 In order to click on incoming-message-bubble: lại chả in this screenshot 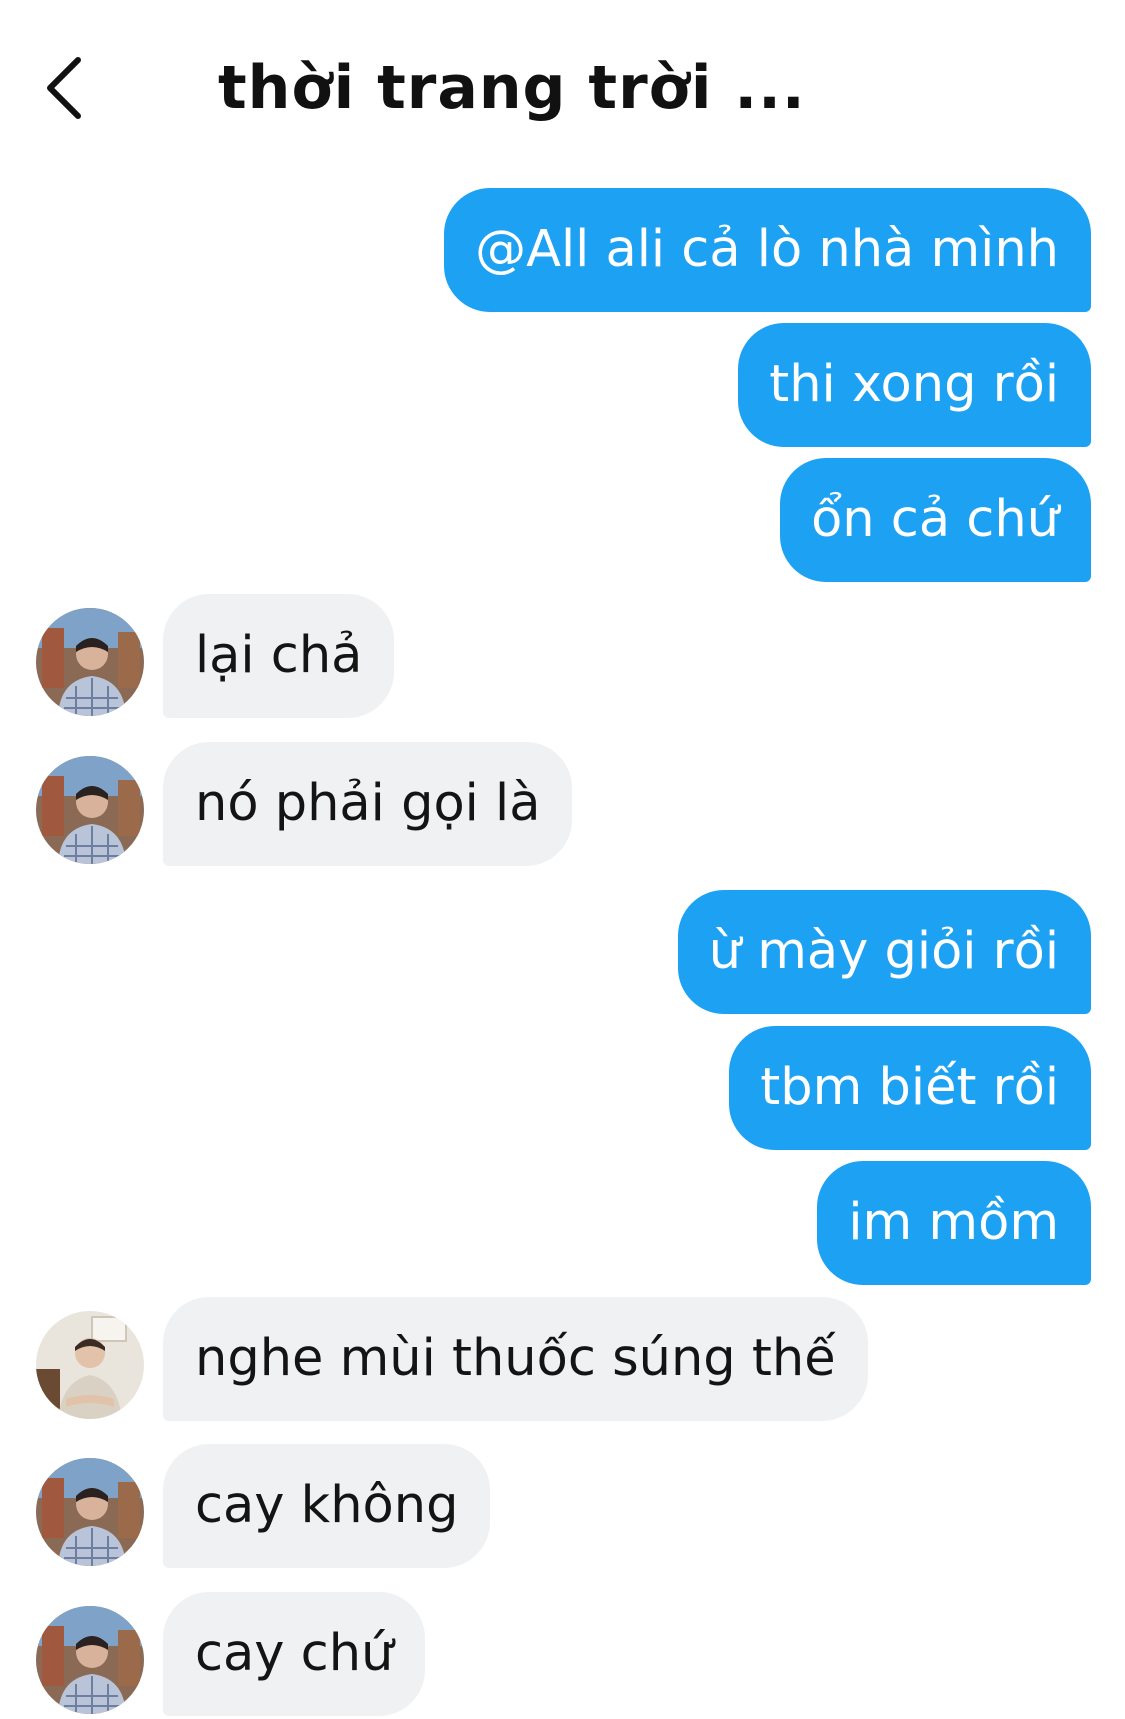, I will do `click(279, 656)`.